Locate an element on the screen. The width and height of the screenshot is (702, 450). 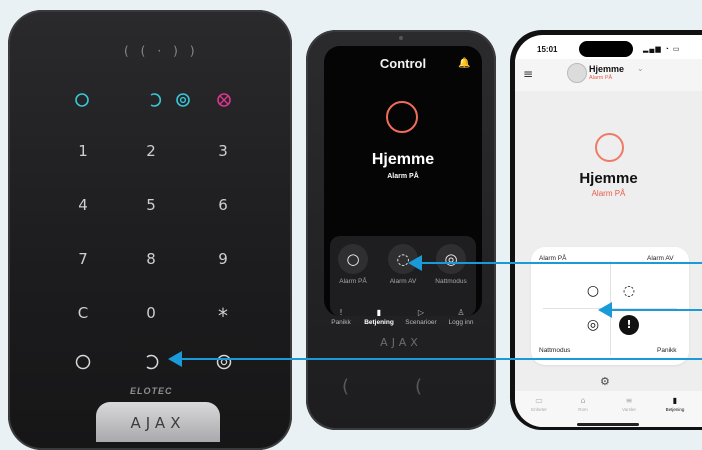
key-7: 7 is located at coordinates (83, 259).